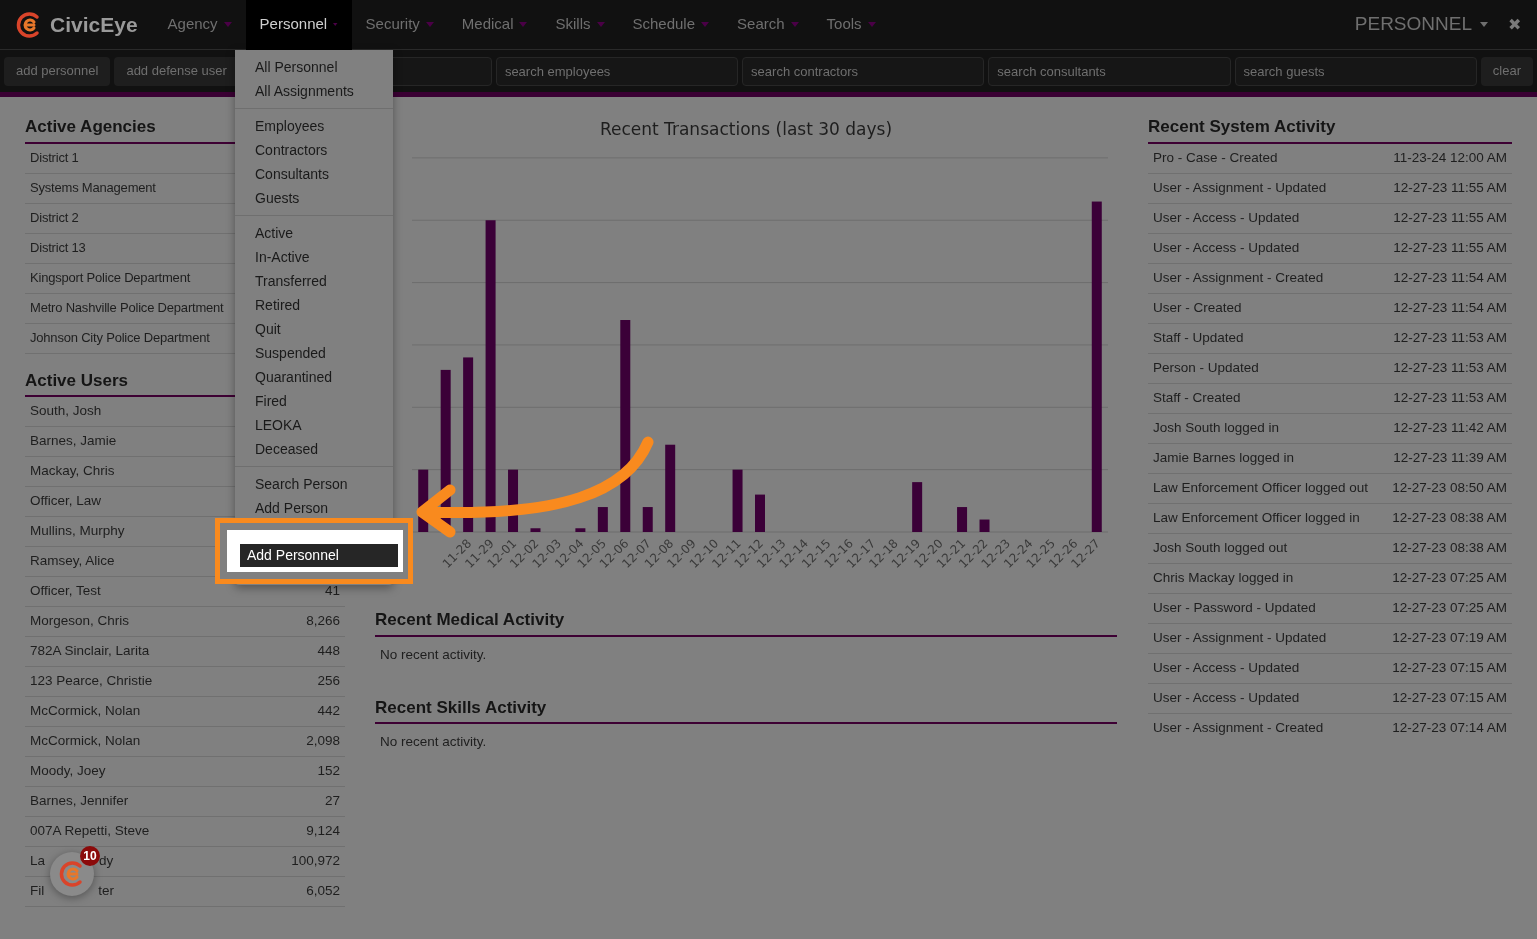 This screenshot has height=939, width=1537. Describe the element at coordinates (90, 856) in the screenshot. I see `notification-badge: 10` at that location.